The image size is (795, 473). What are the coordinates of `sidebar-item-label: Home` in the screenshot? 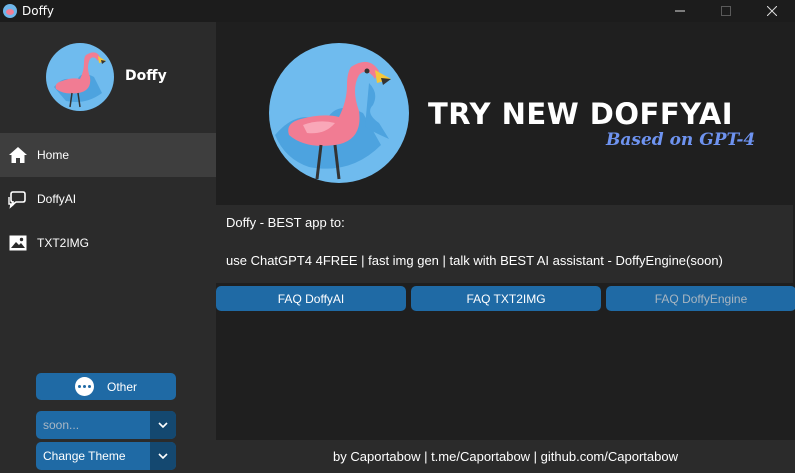 It's located at (53, 155).